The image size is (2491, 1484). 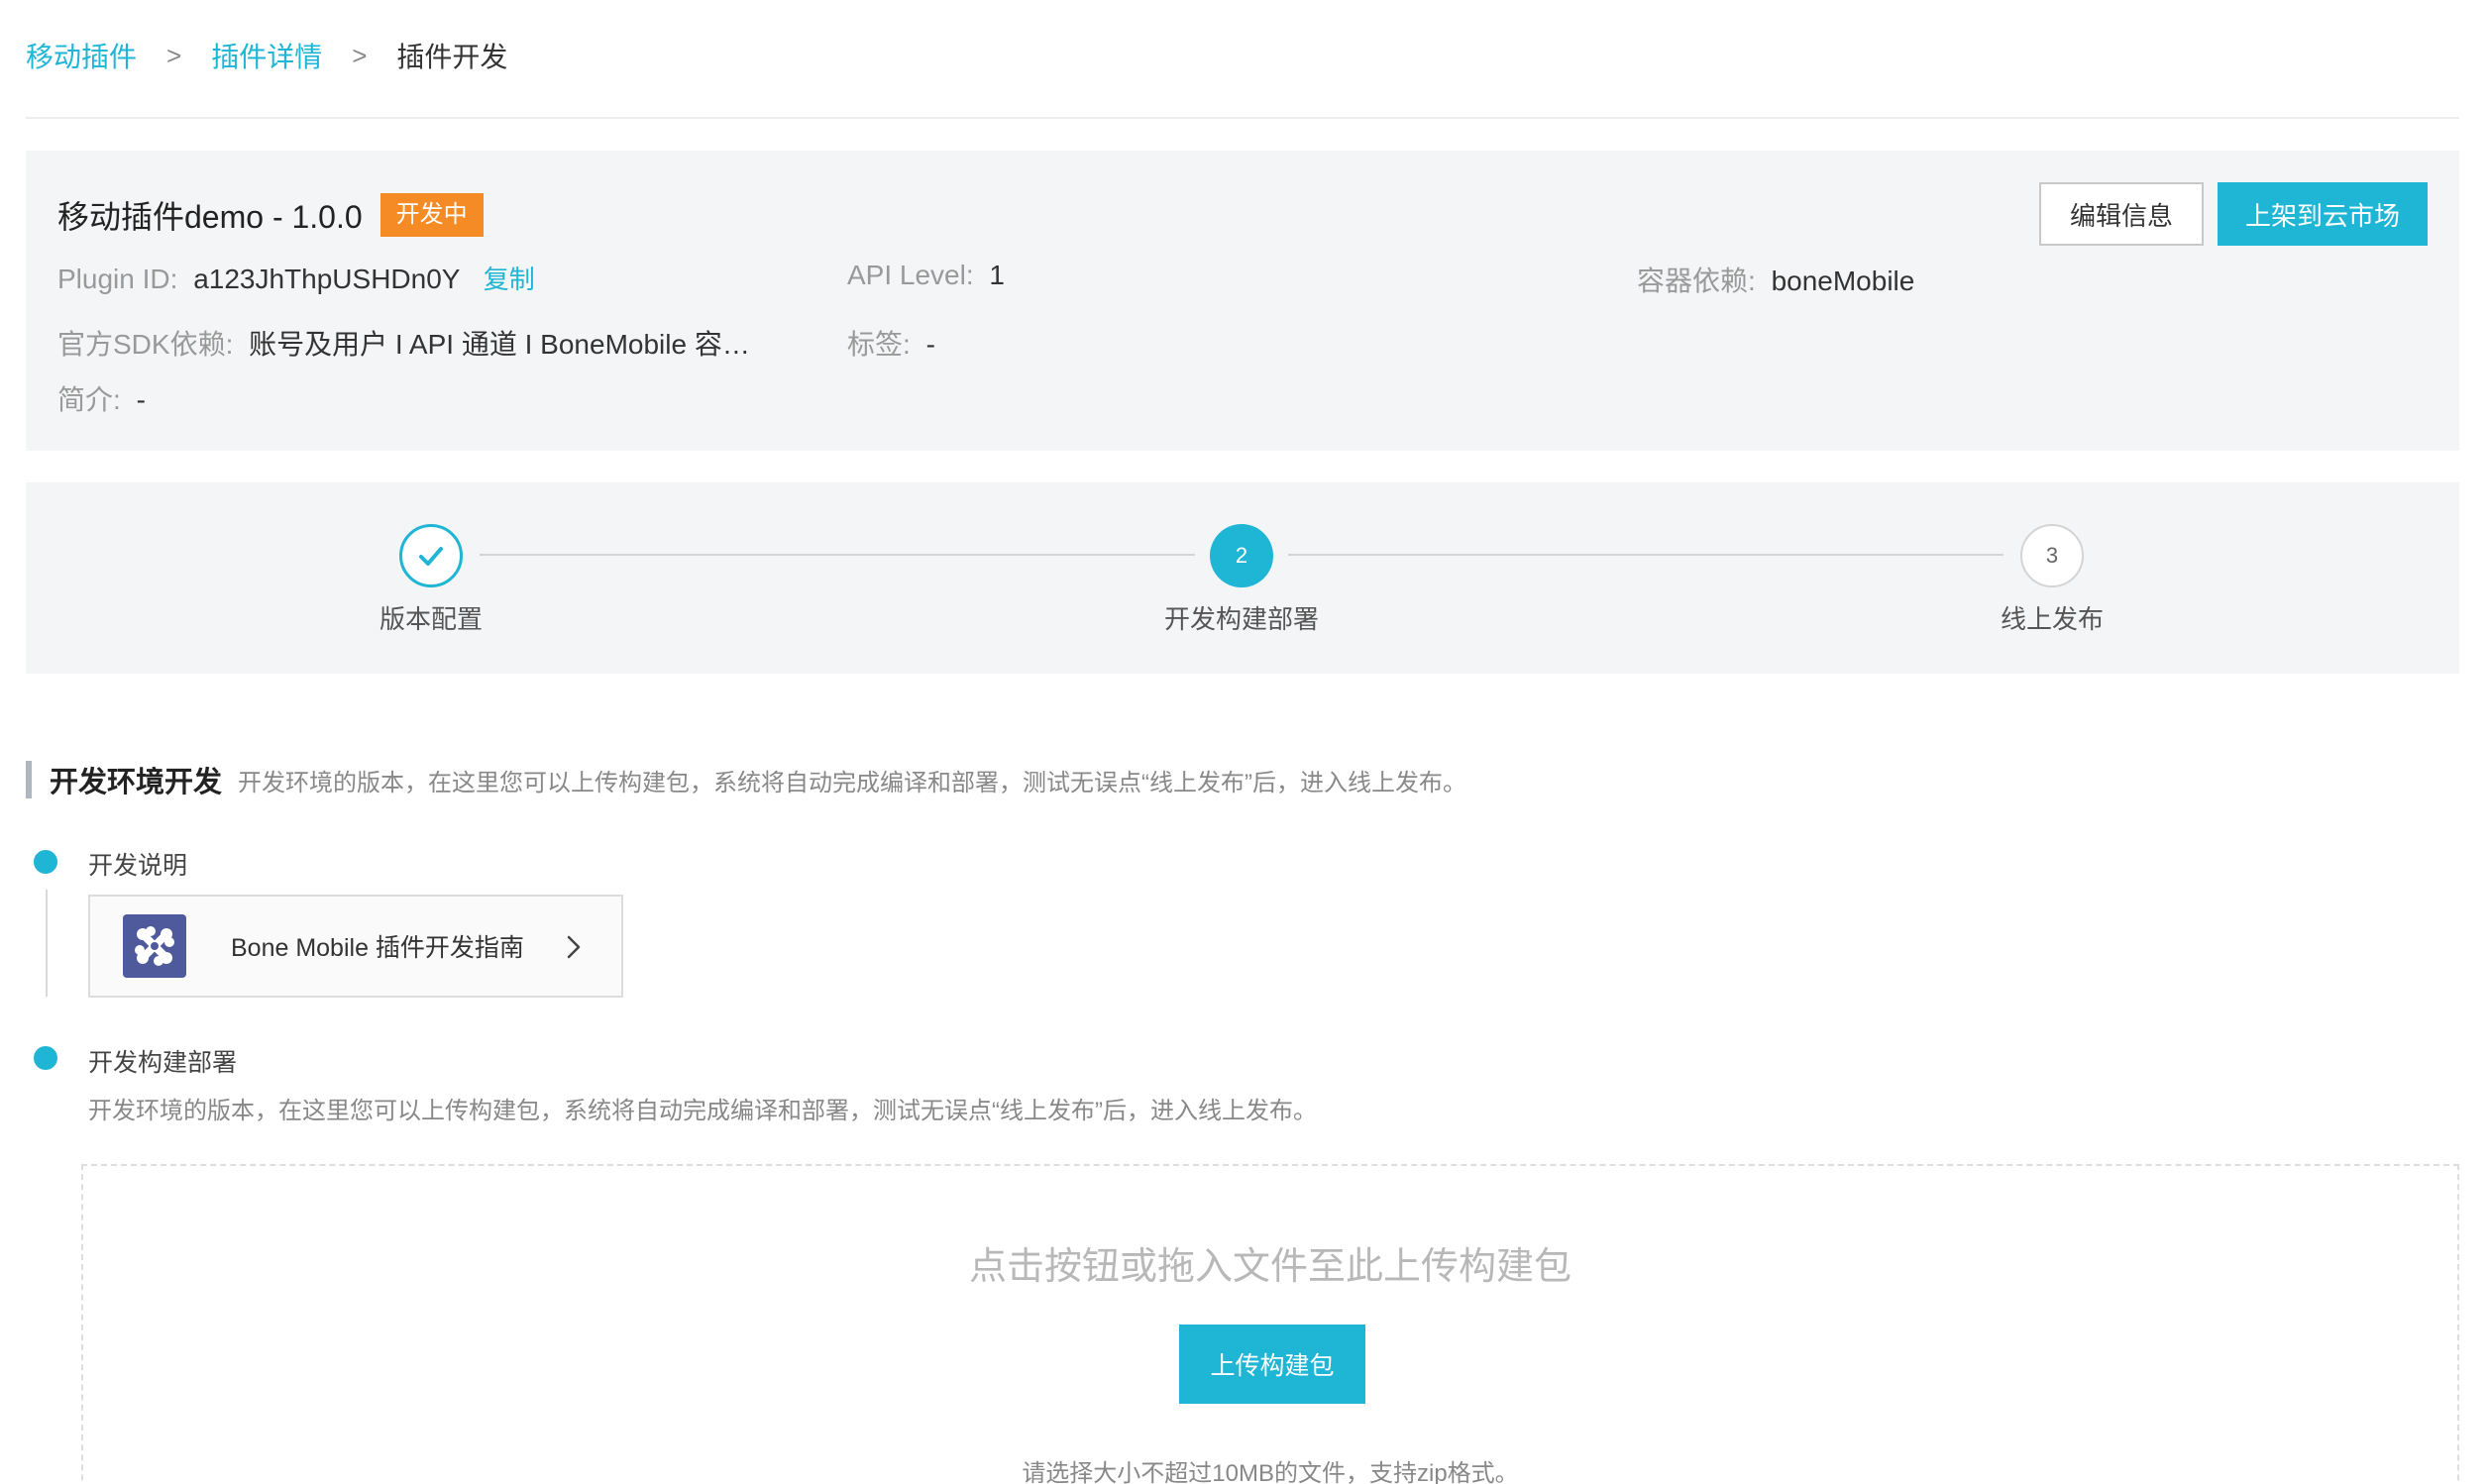 I want to click on tags-field: 标签: -, so click(x=891, y=343).